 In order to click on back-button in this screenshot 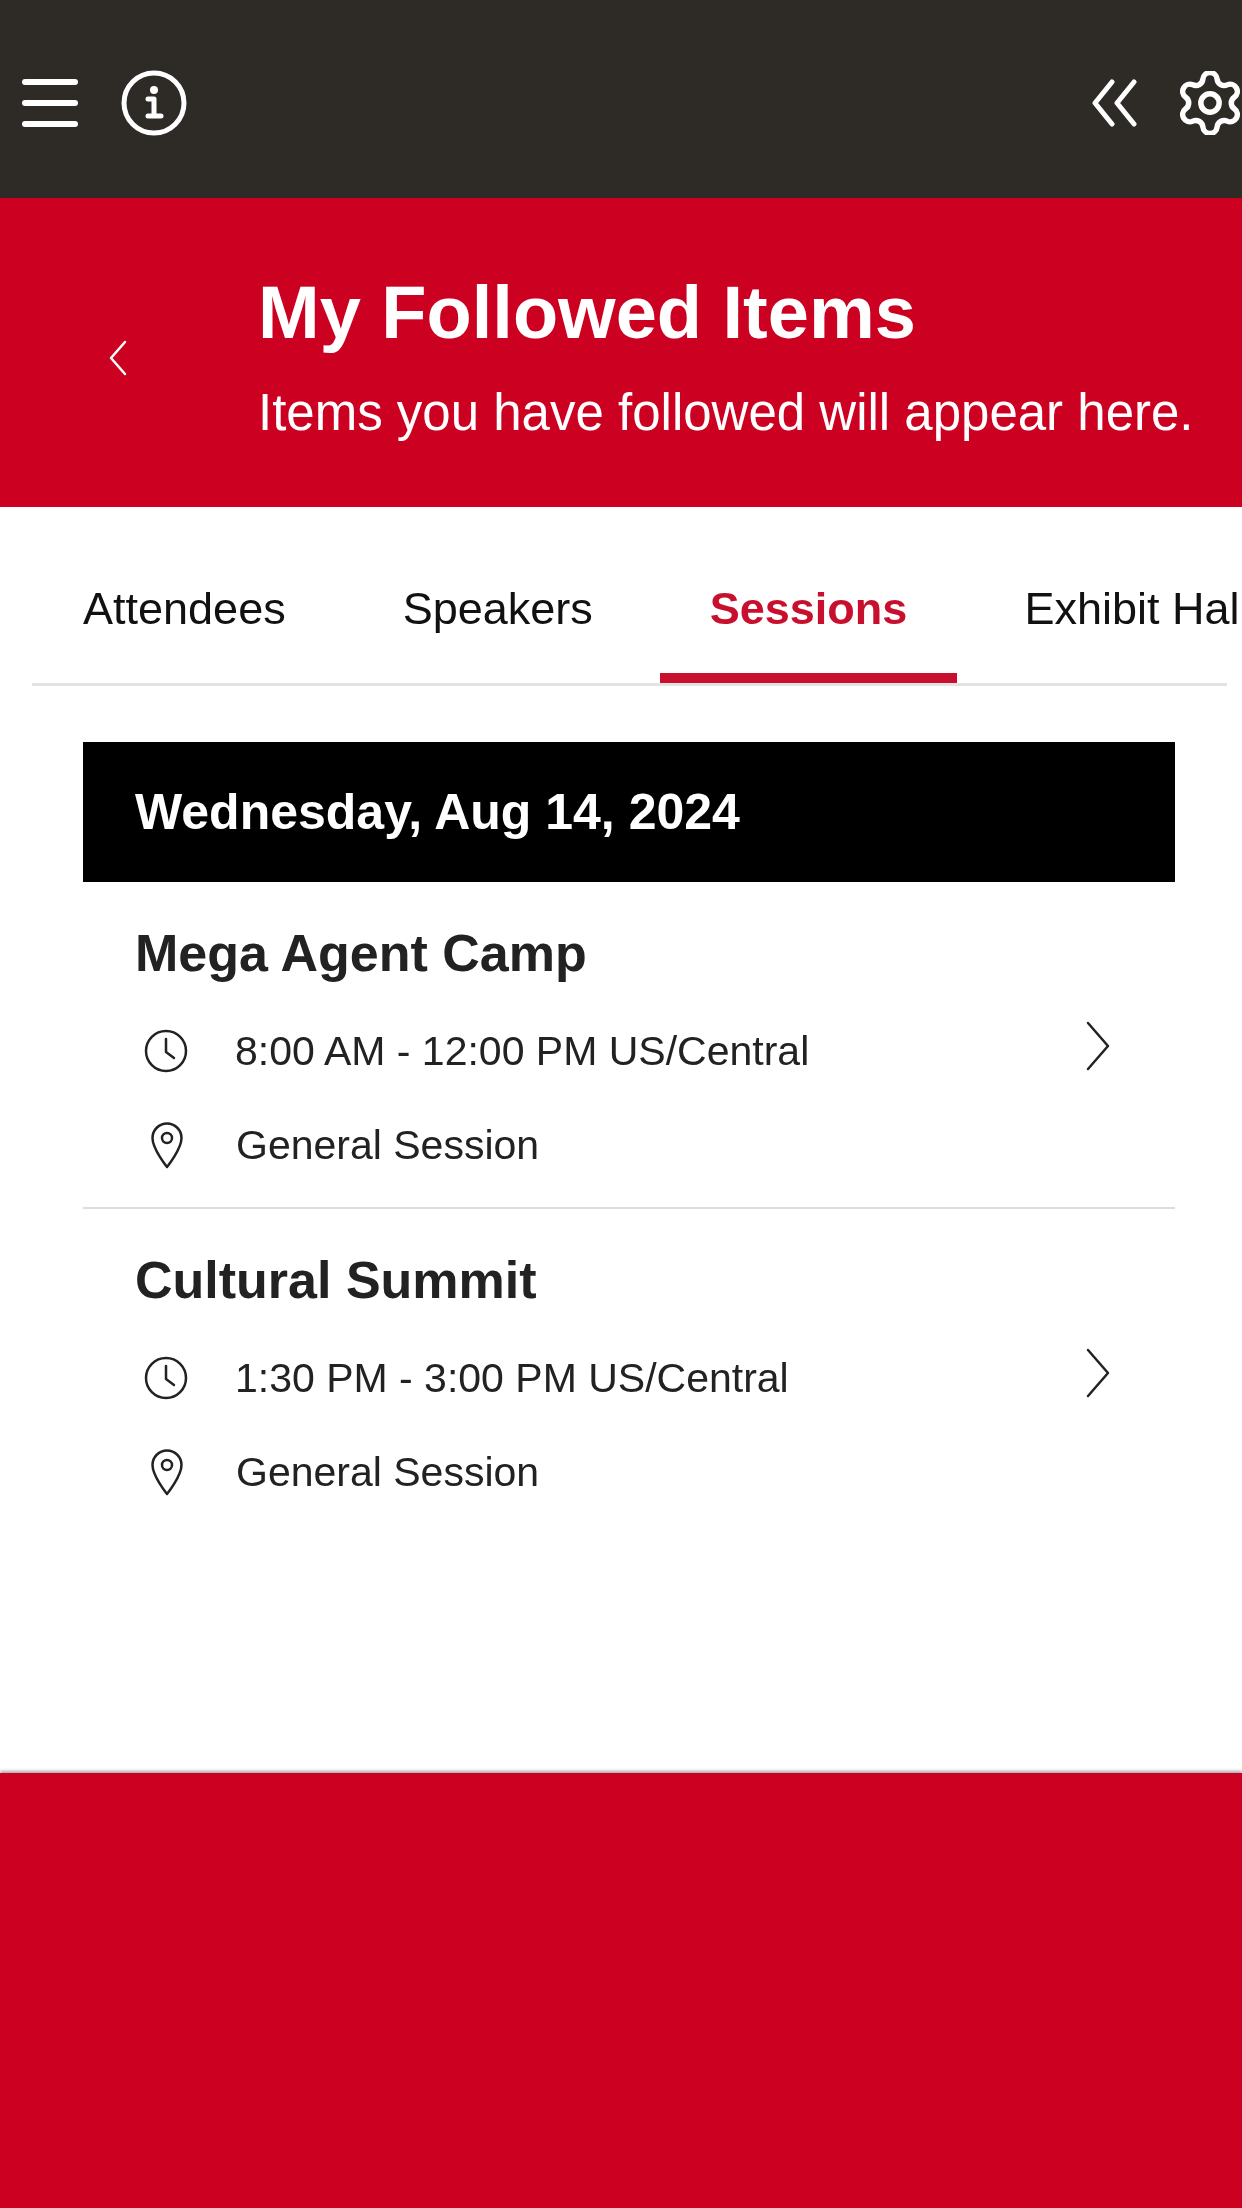, I will do `click(118, 357)`.